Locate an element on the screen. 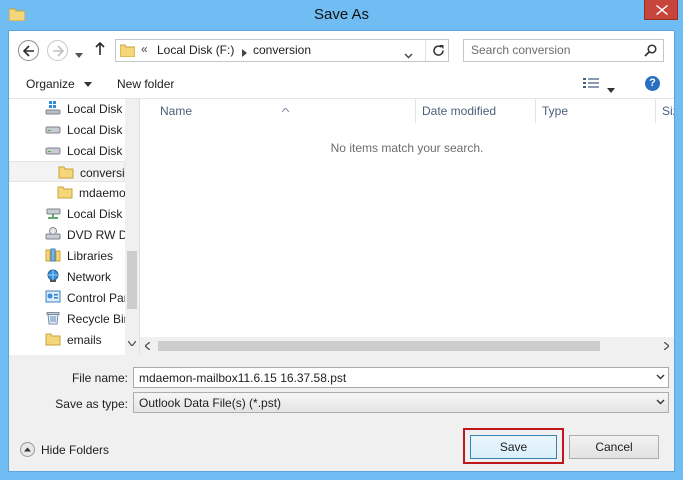  arrow-left-icon is located at coordinates (28, 51).